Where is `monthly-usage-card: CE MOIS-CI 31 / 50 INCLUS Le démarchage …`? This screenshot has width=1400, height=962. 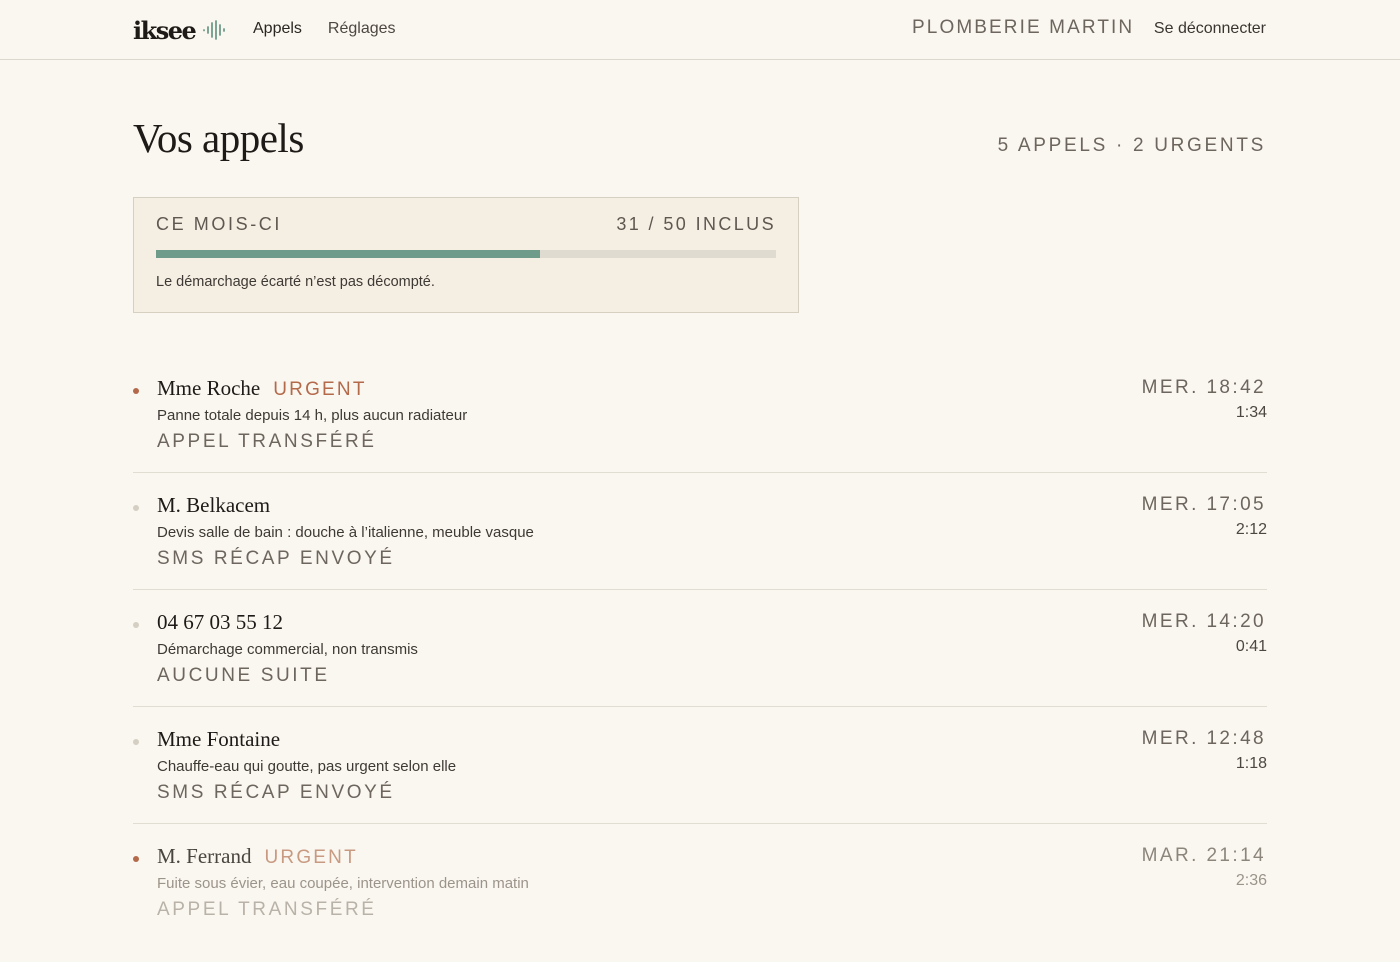 monthly-usage-card: CE MOIS-CI 31 / 50 INCLUS Le démarchage … is located at coordinates (466, 255).